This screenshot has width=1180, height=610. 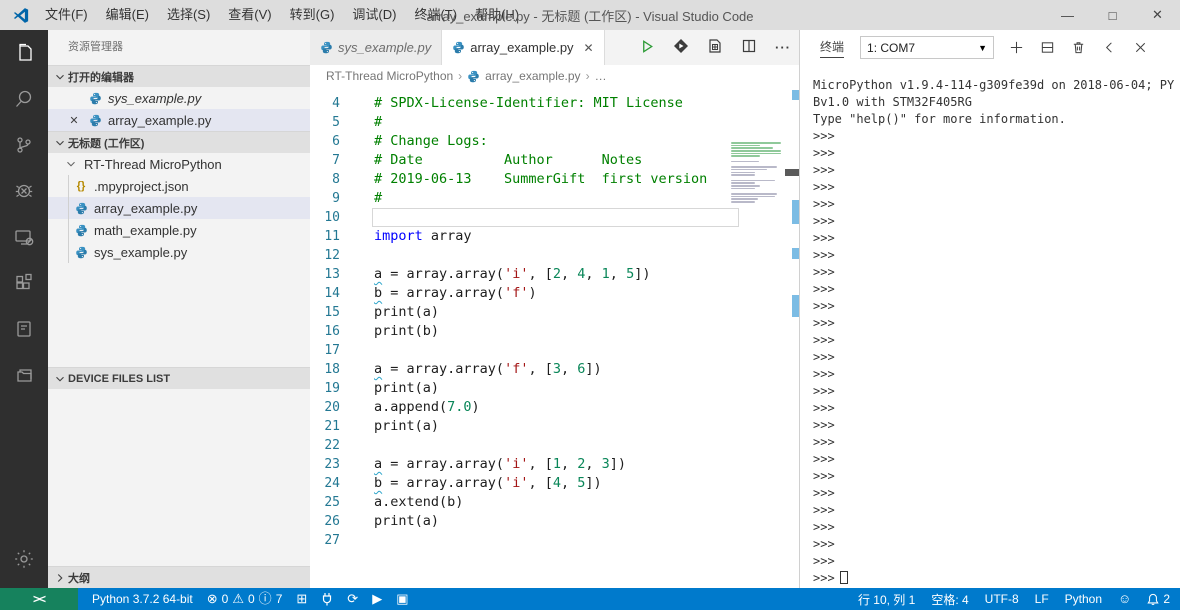 I want to click on code-line: 7 # Date Author Notes, so click(x=554, y=160).